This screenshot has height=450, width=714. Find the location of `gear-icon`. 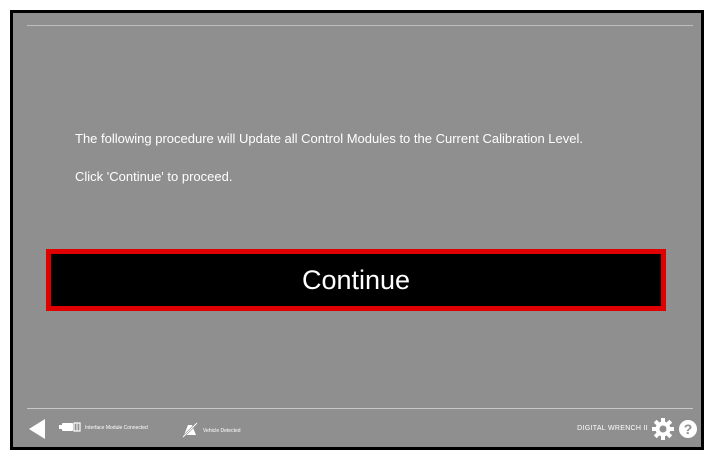

gear-icon is located at coordinates (663, 429).